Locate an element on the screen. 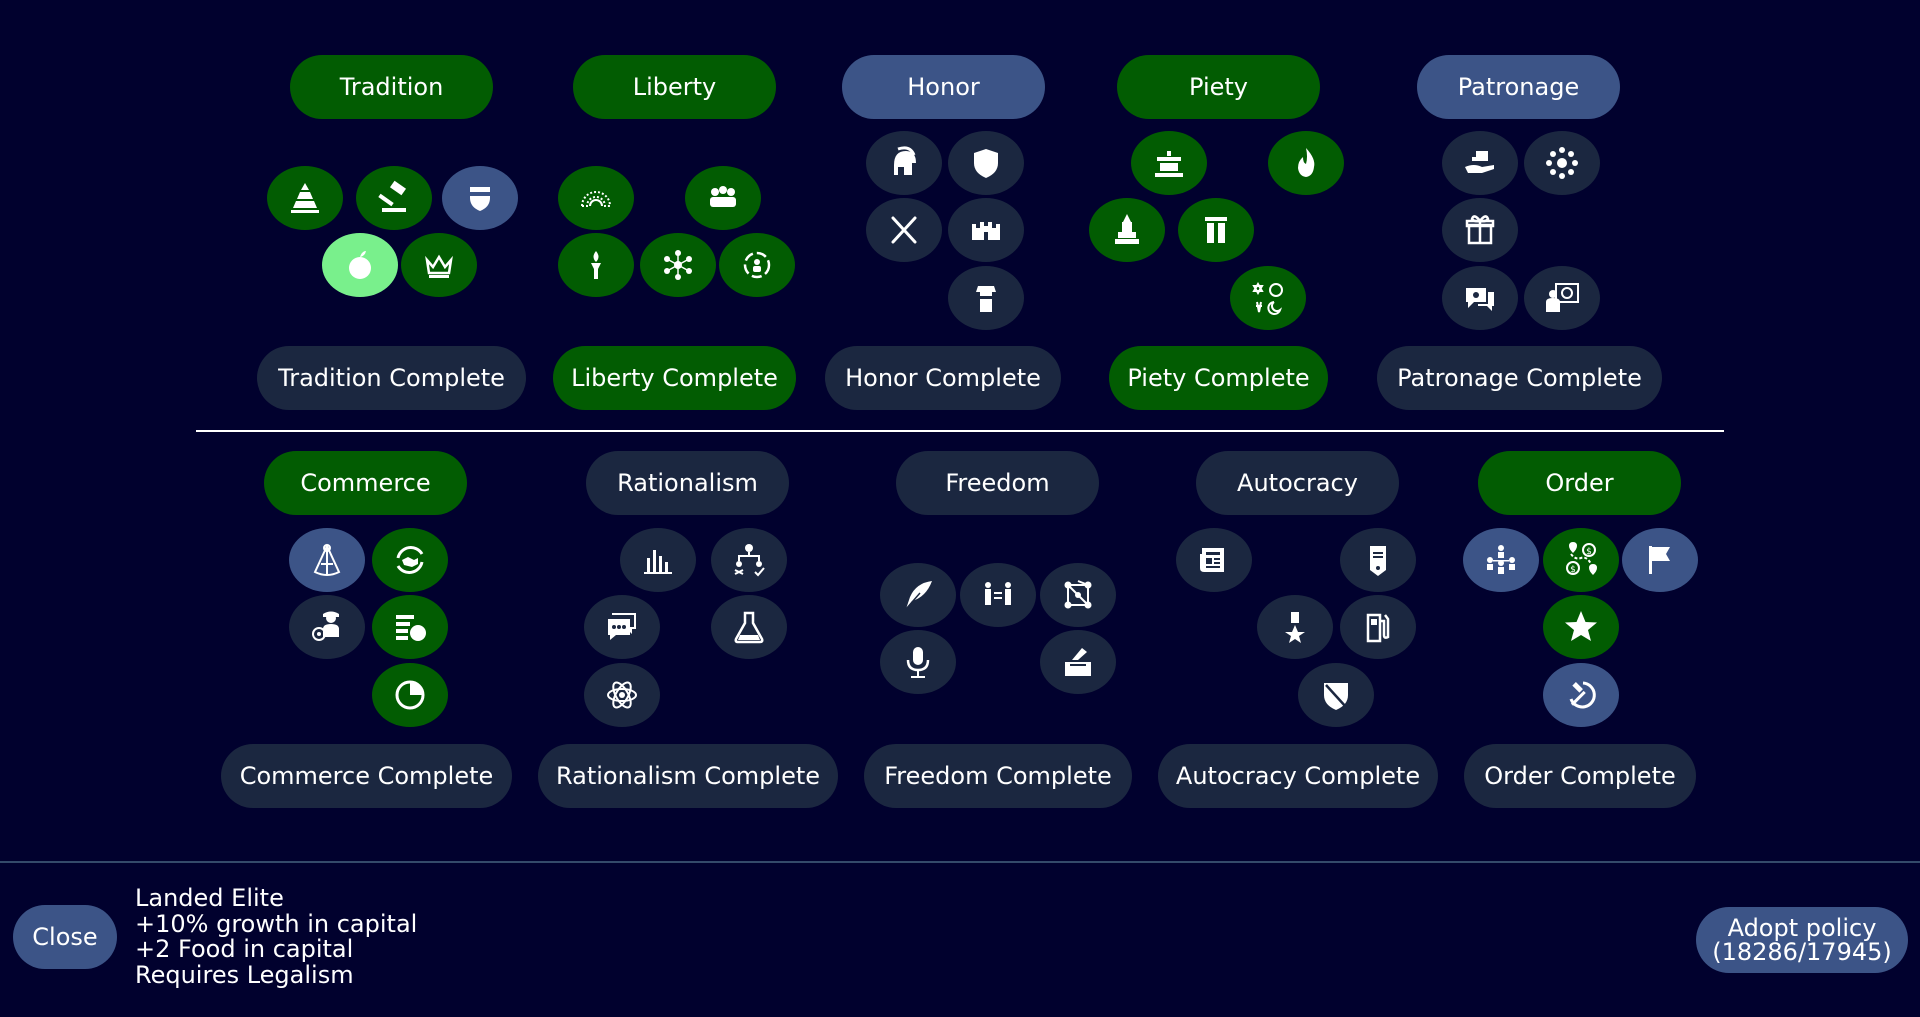 The width and height of the screenshot is (1920, 1017). policy-tradition-pyramid is located at coordinates (305, 198).